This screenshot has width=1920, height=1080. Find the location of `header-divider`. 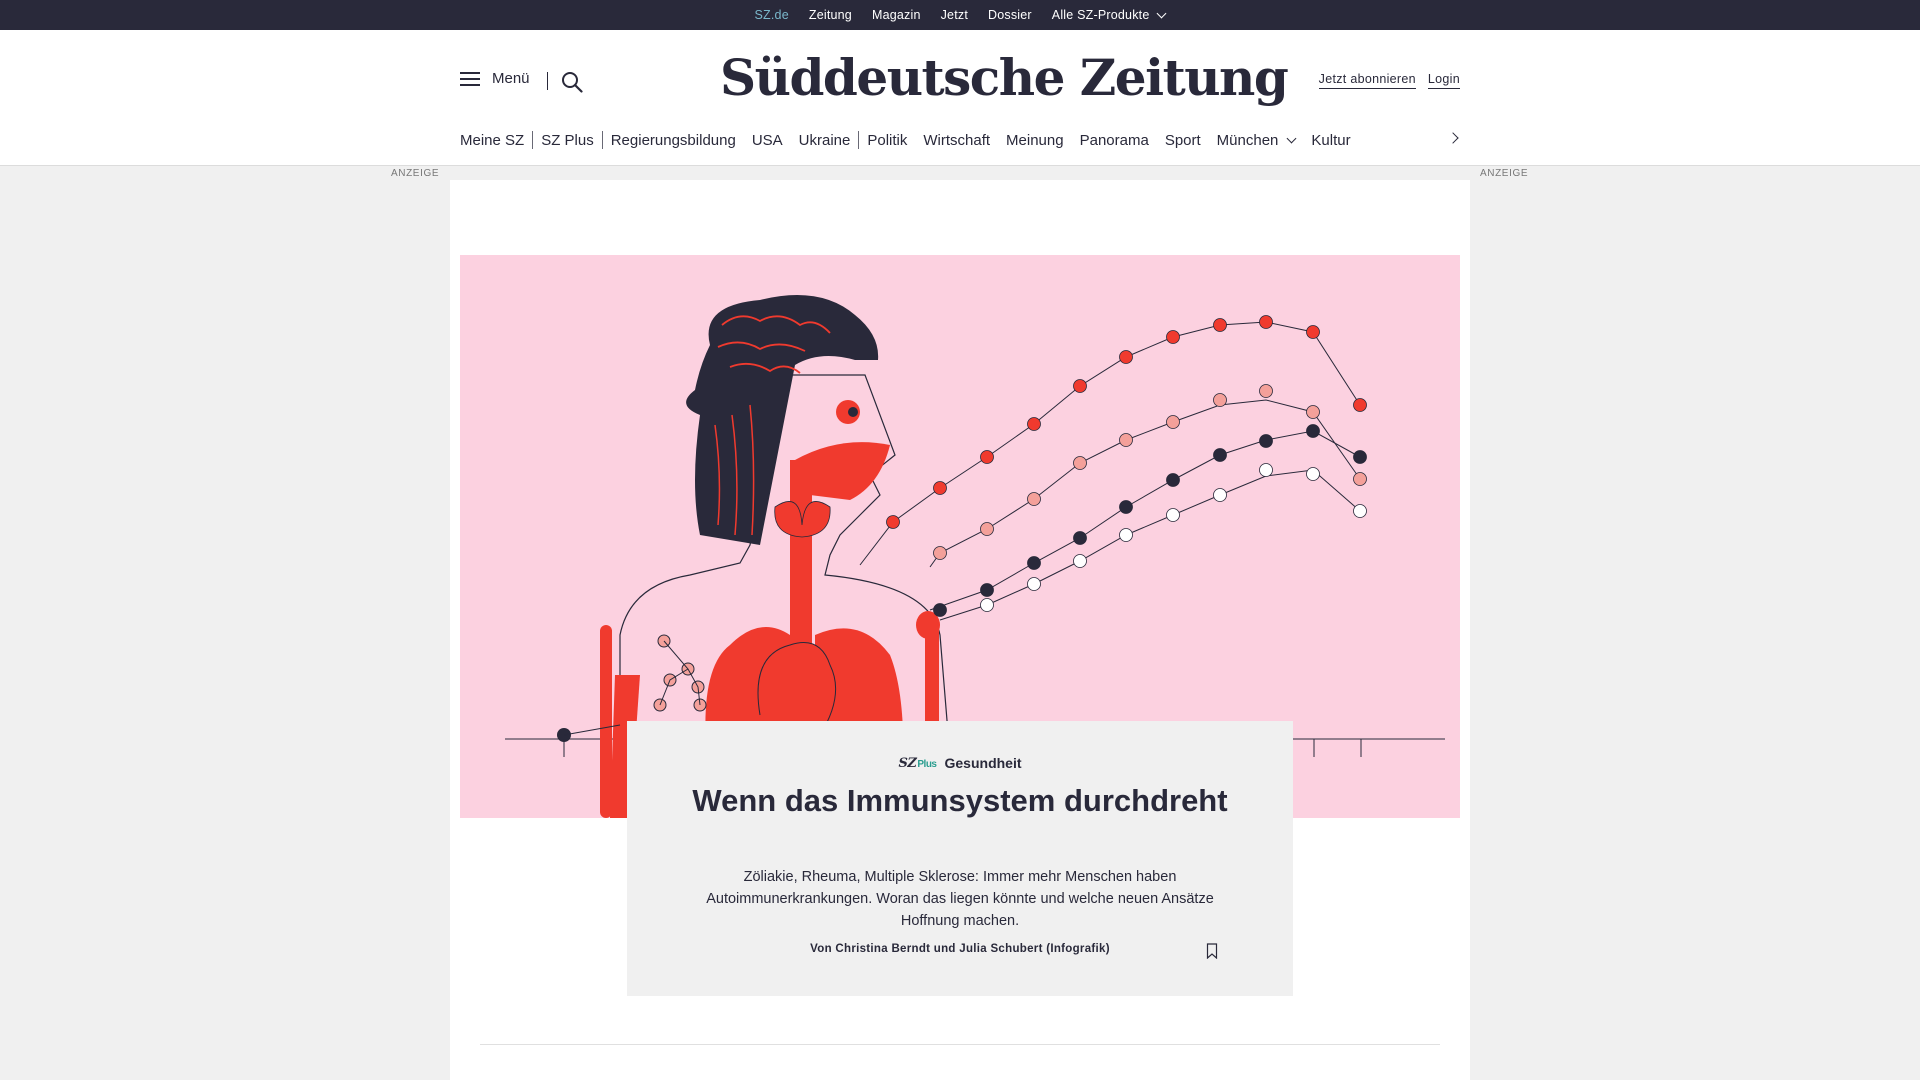

header-divider is located at coordinates (547, 81).